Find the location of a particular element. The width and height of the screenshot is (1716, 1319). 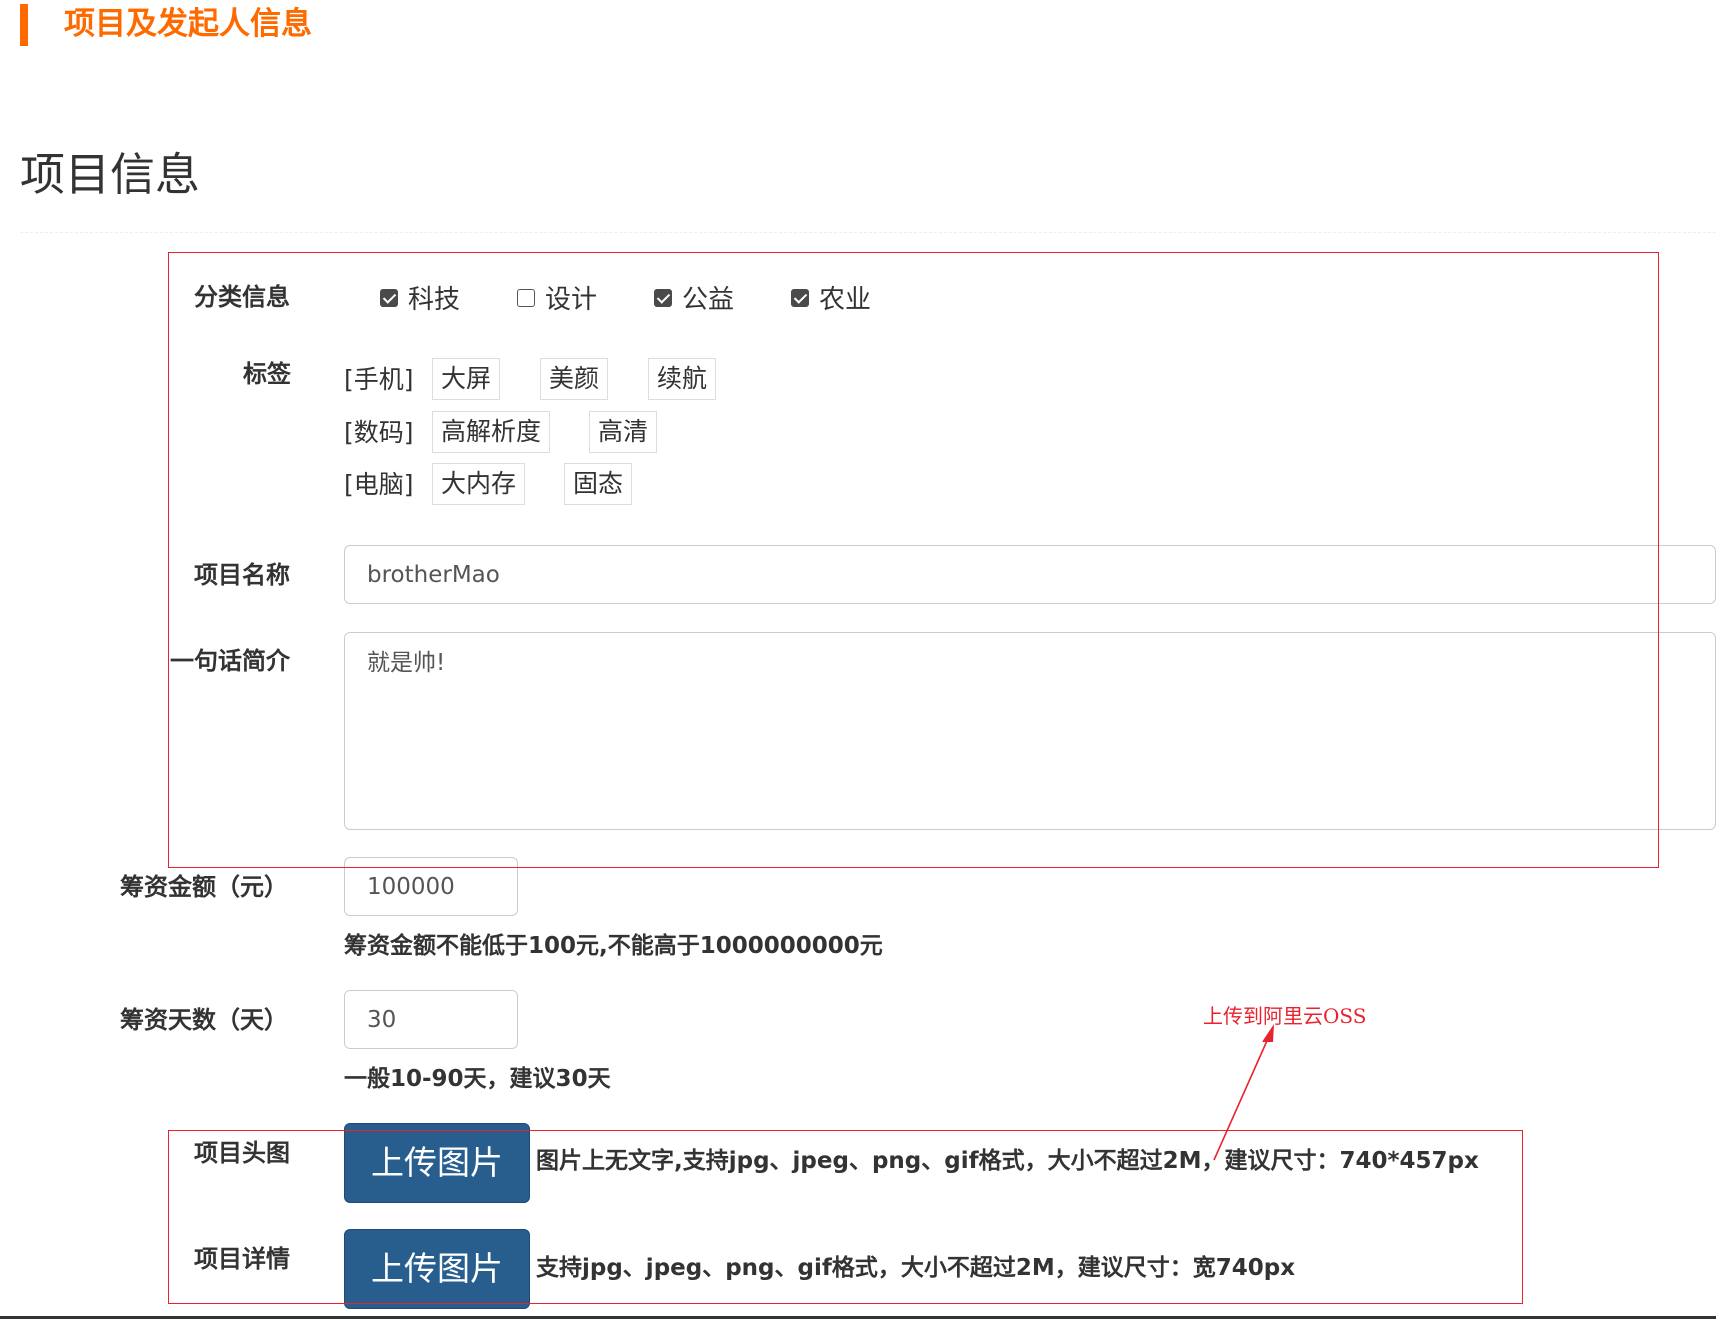

checkbox-agriculture-label: 农业 is located at coordinates (845, 300).